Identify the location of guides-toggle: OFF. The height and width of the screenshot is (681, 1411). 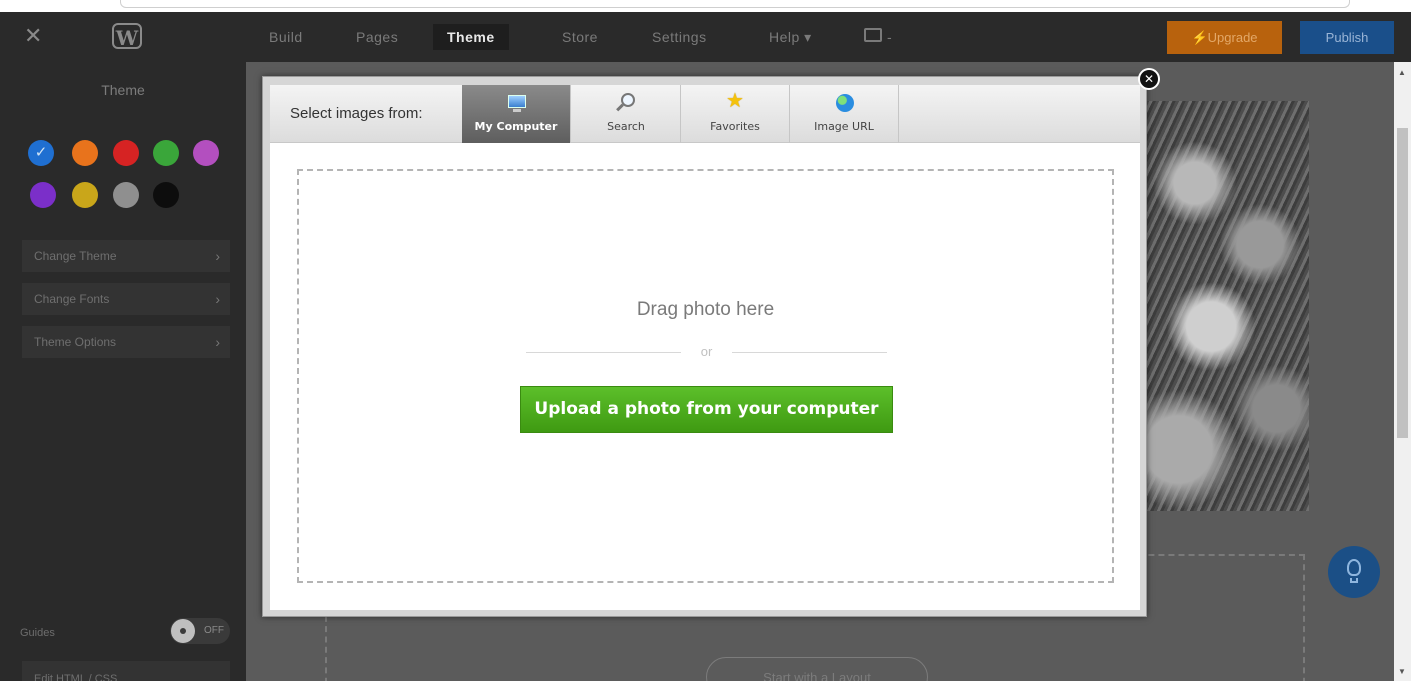
(200, 631).